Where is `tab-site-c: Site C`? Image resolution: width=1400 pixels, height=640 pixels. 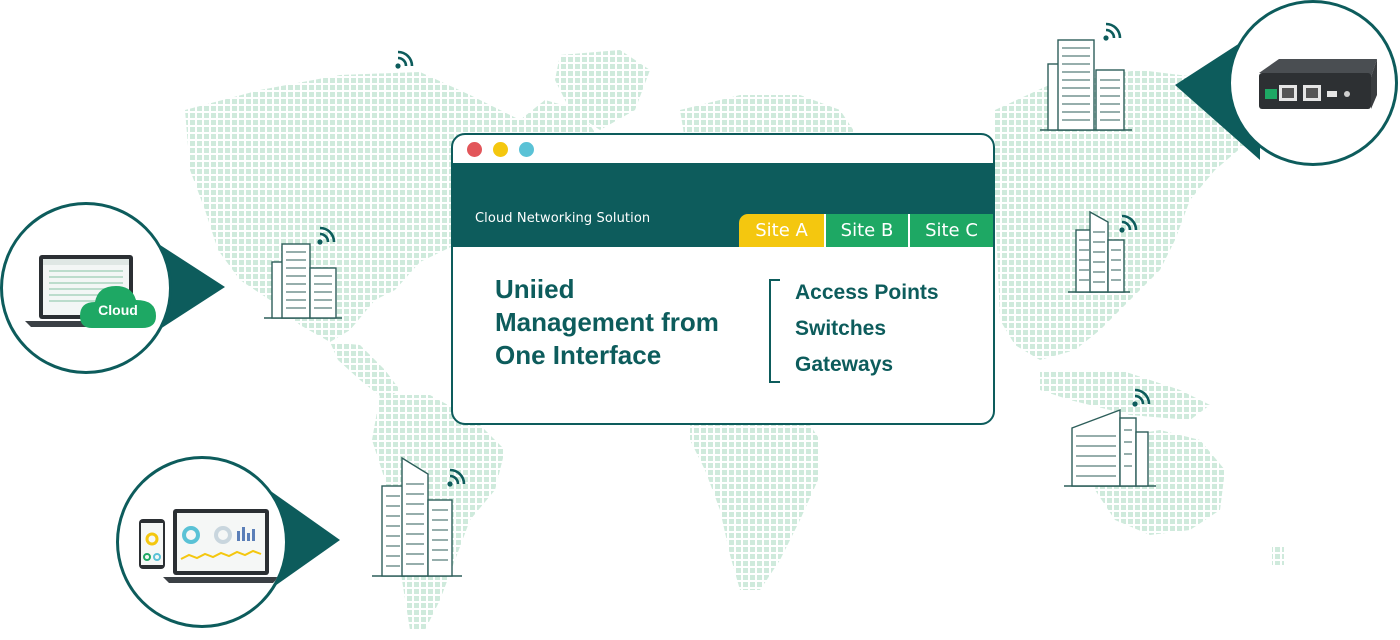
tab-site-c: Site C is located at coordinates (950, 230).